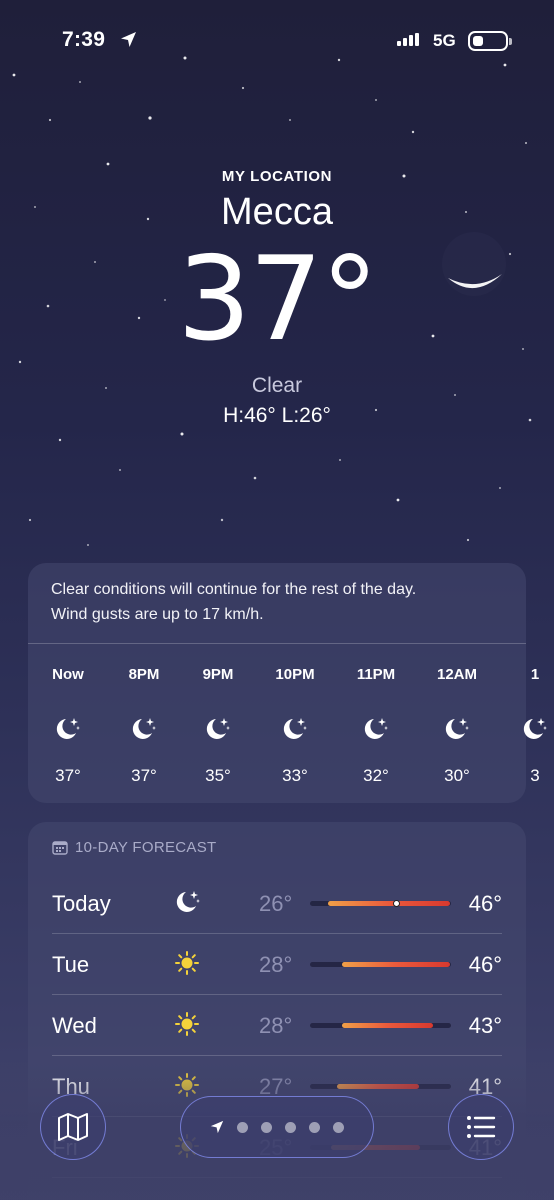 This screenshot has width=554, height=1200. Describe the element at coordinates (68, 674) in the screenshot. I see `hour-label: Now` at that location.